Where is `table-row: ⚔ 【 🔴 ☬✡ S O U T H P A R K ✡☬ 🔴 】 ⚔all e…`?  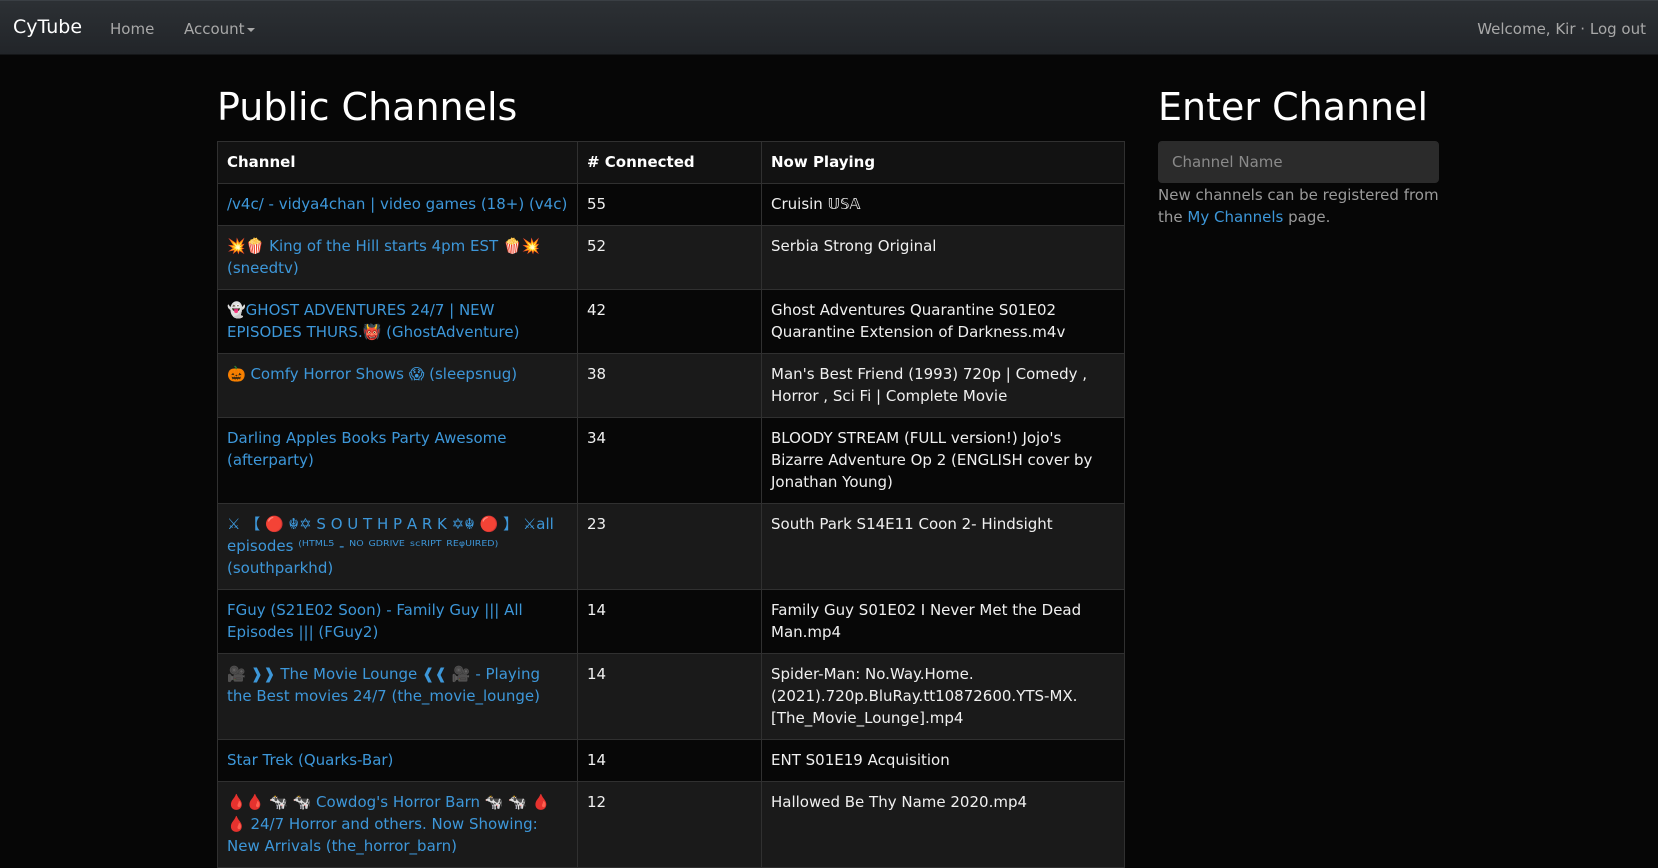 table-row: ⚔ 【 🔴 ☬✡ S O U T H P A R K ✡☬ 🔴 】 ⚔all e… is located at coordinates (671, 546).